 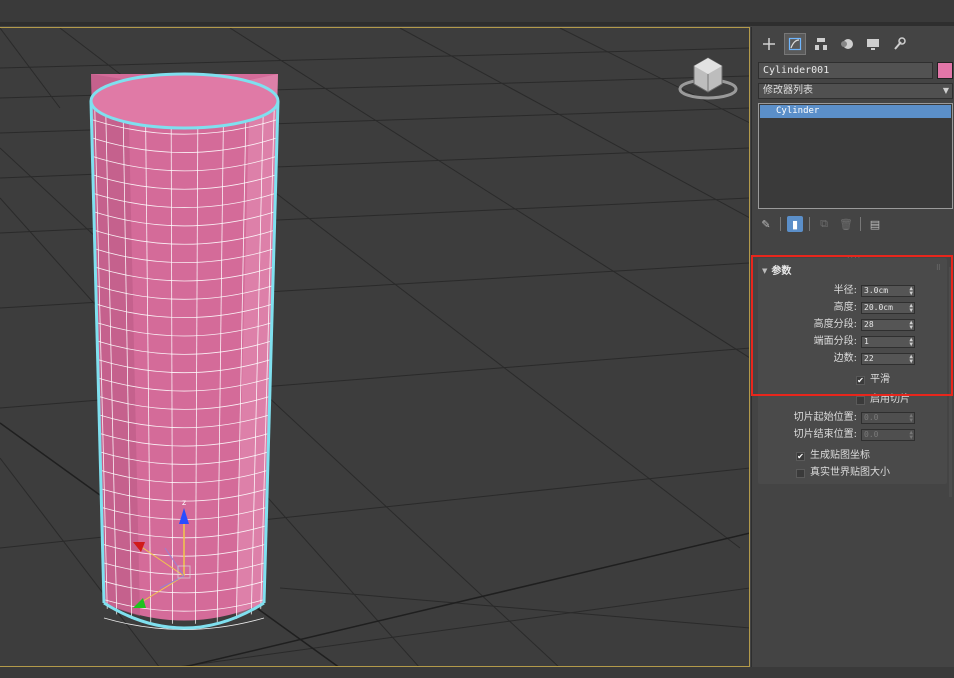 I want to click on modify-icon, so click(x=795, y=44).